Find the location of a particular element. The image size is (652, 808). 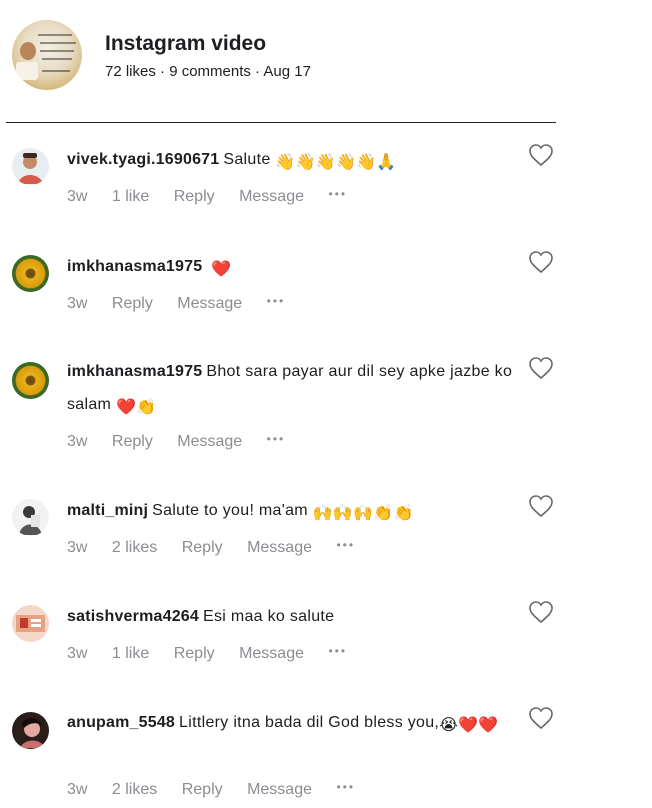

comment-text: imkhanasma1975 ❤️ is located at coordinates (294, 268).